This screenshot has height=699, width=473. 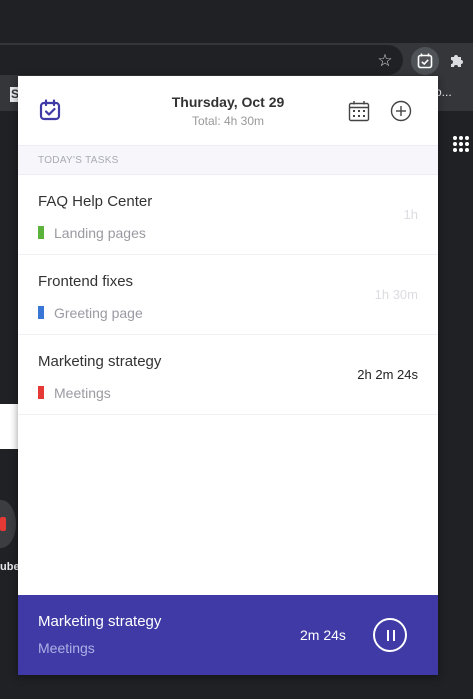 I want to click on pause-button, so click(x=390, y=635).